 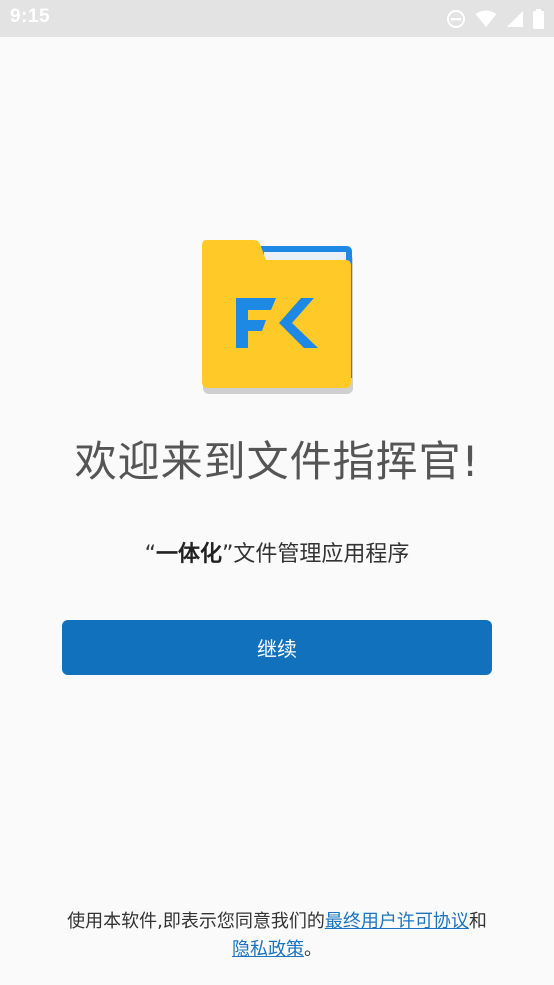 I want to click on eula-link: 最终用户许可协议, so click(x=397, y=921).